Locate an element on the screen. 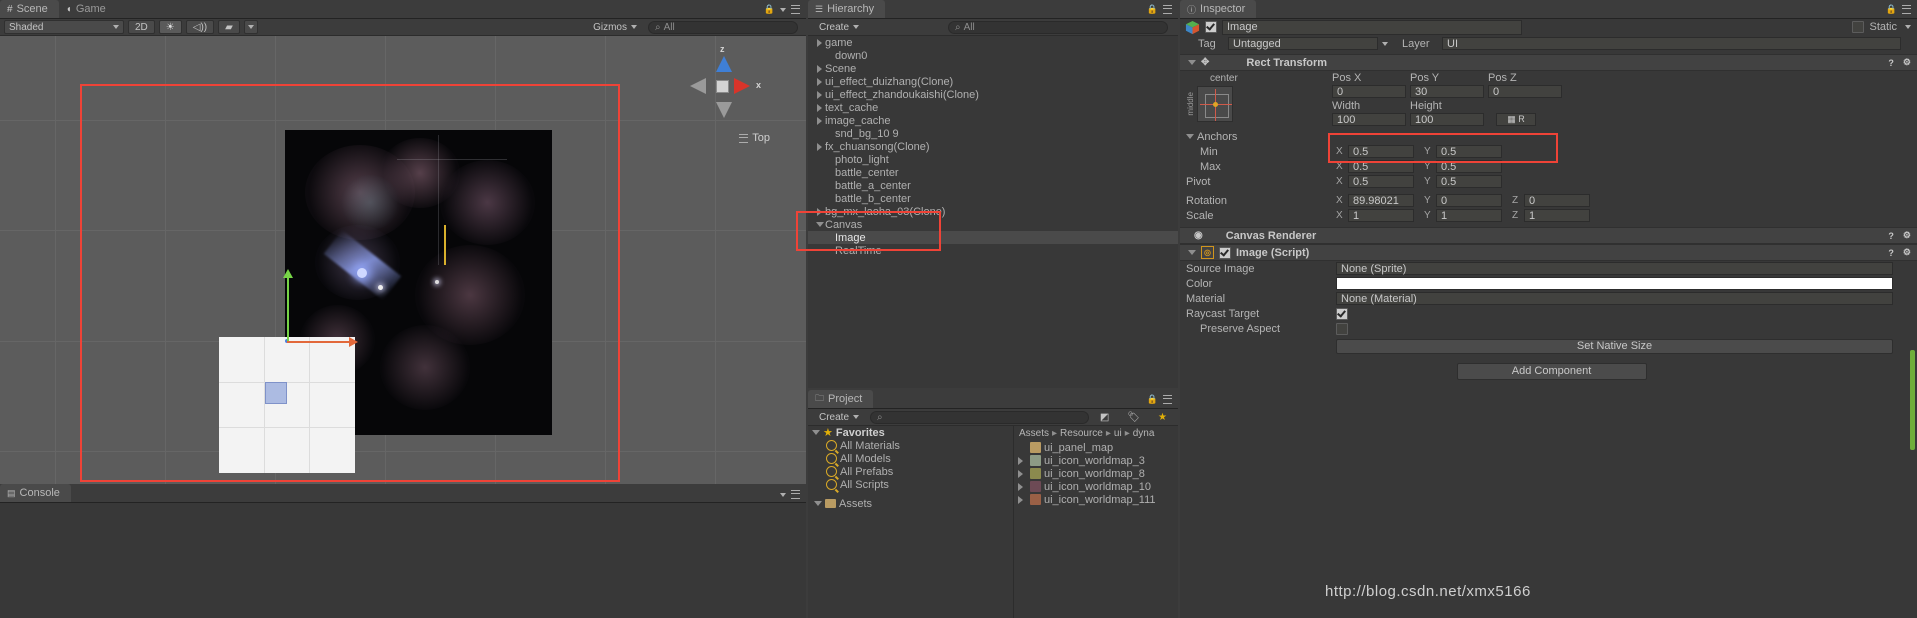  project-breadcrumb: Assets ▸ Resource ▸ ui ▸ dyna is located at coordinates (1096, 433).